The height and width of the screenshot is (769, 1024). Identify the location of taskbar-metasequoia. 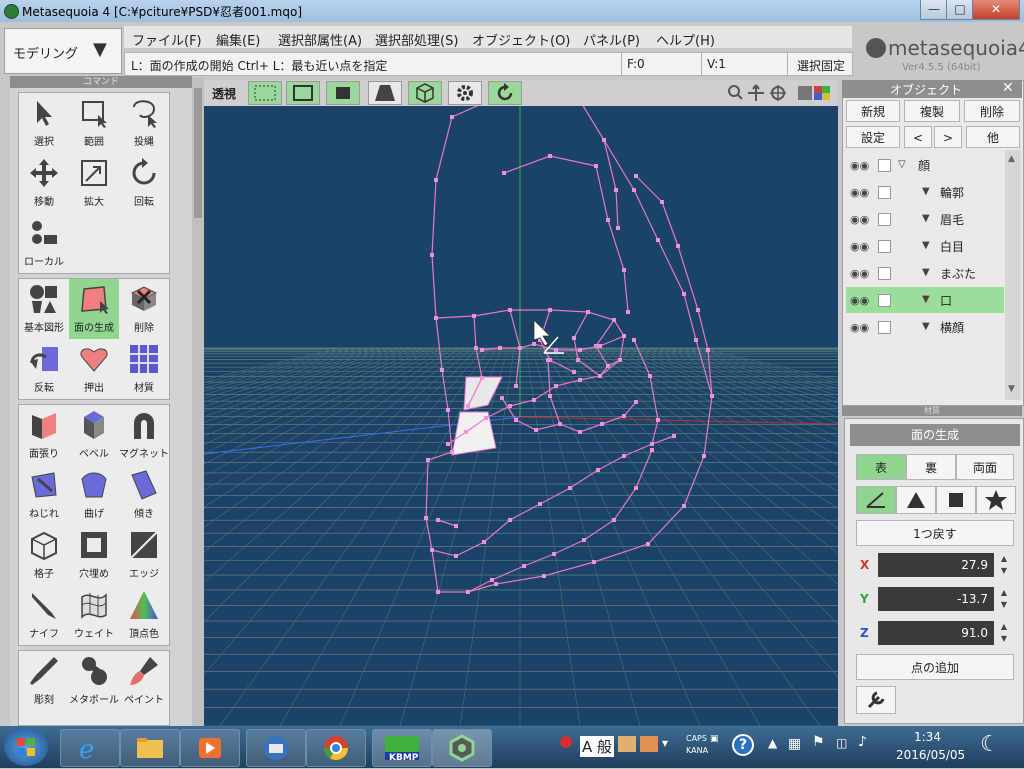
(462, 748).